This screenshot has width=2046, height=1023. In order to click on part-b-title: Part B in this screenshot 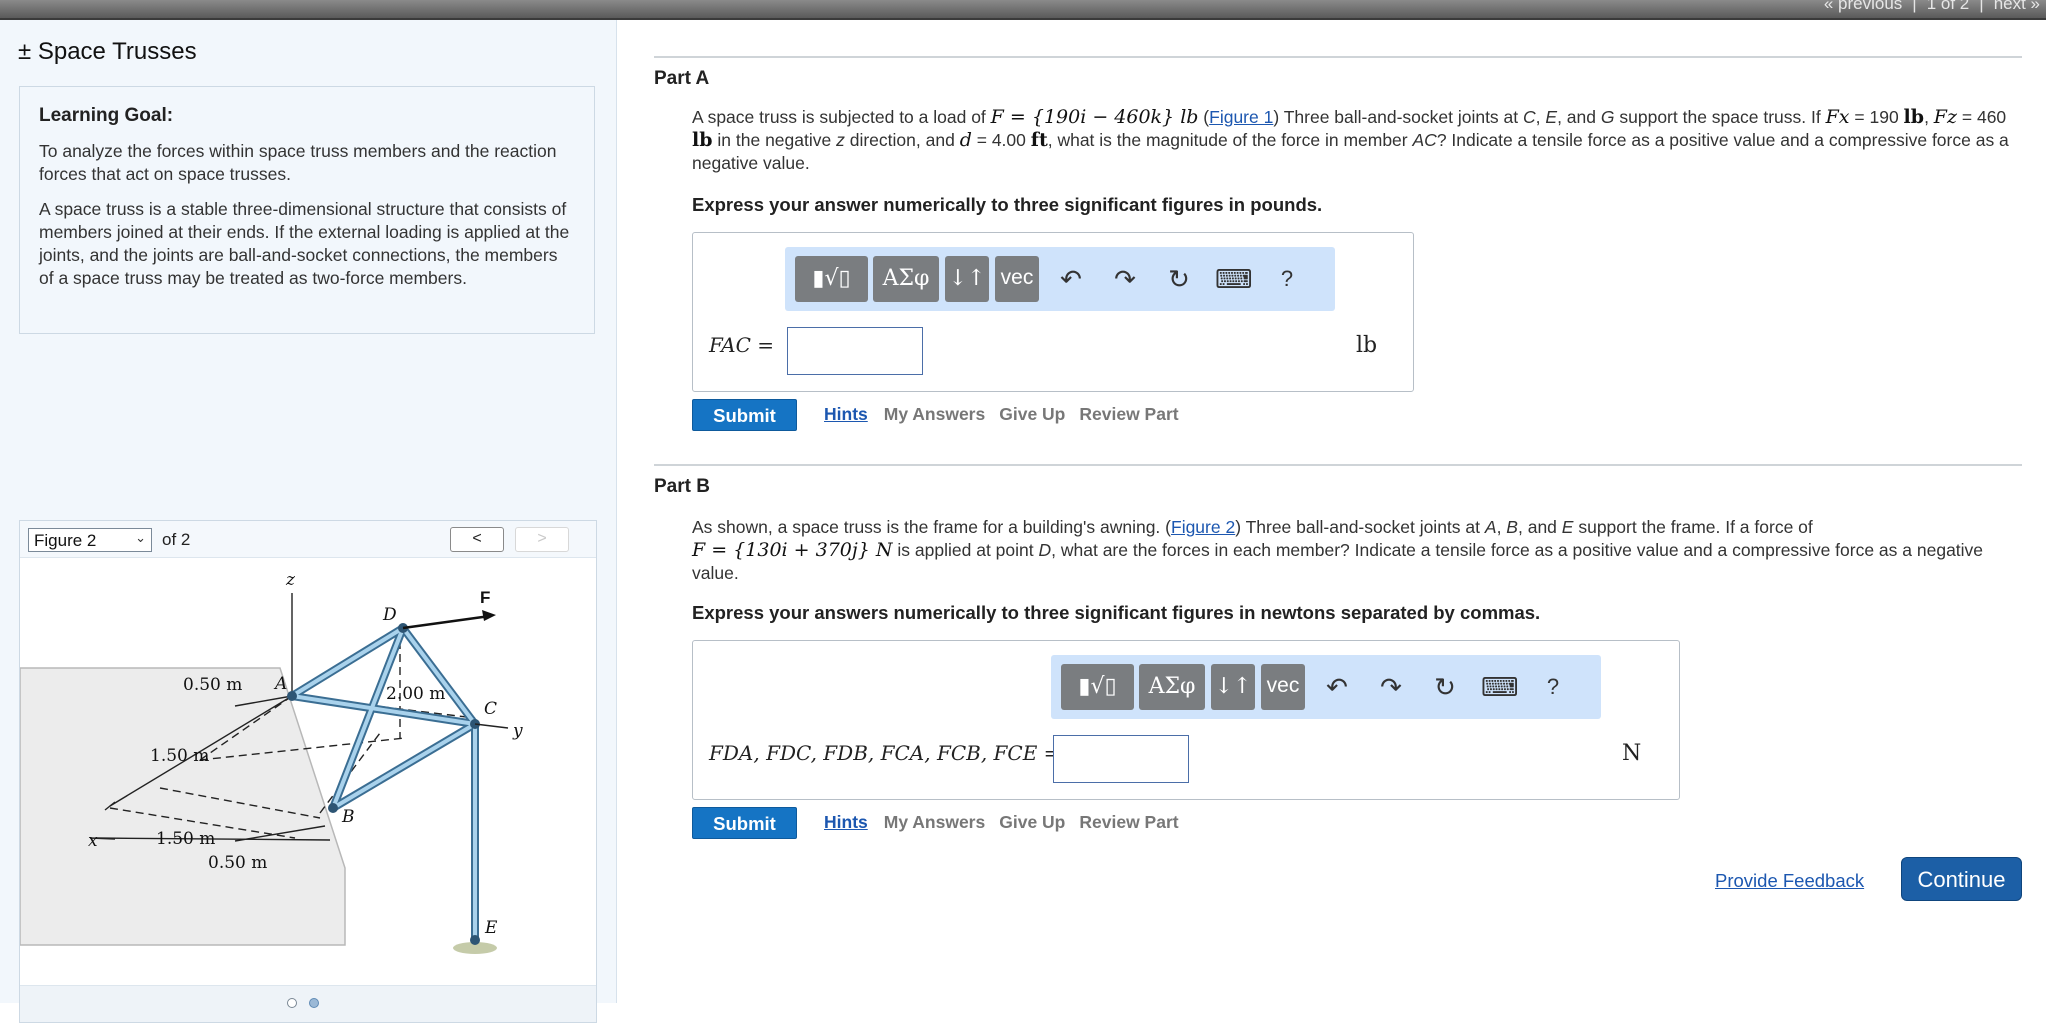, I will do `click(682, 487)`.